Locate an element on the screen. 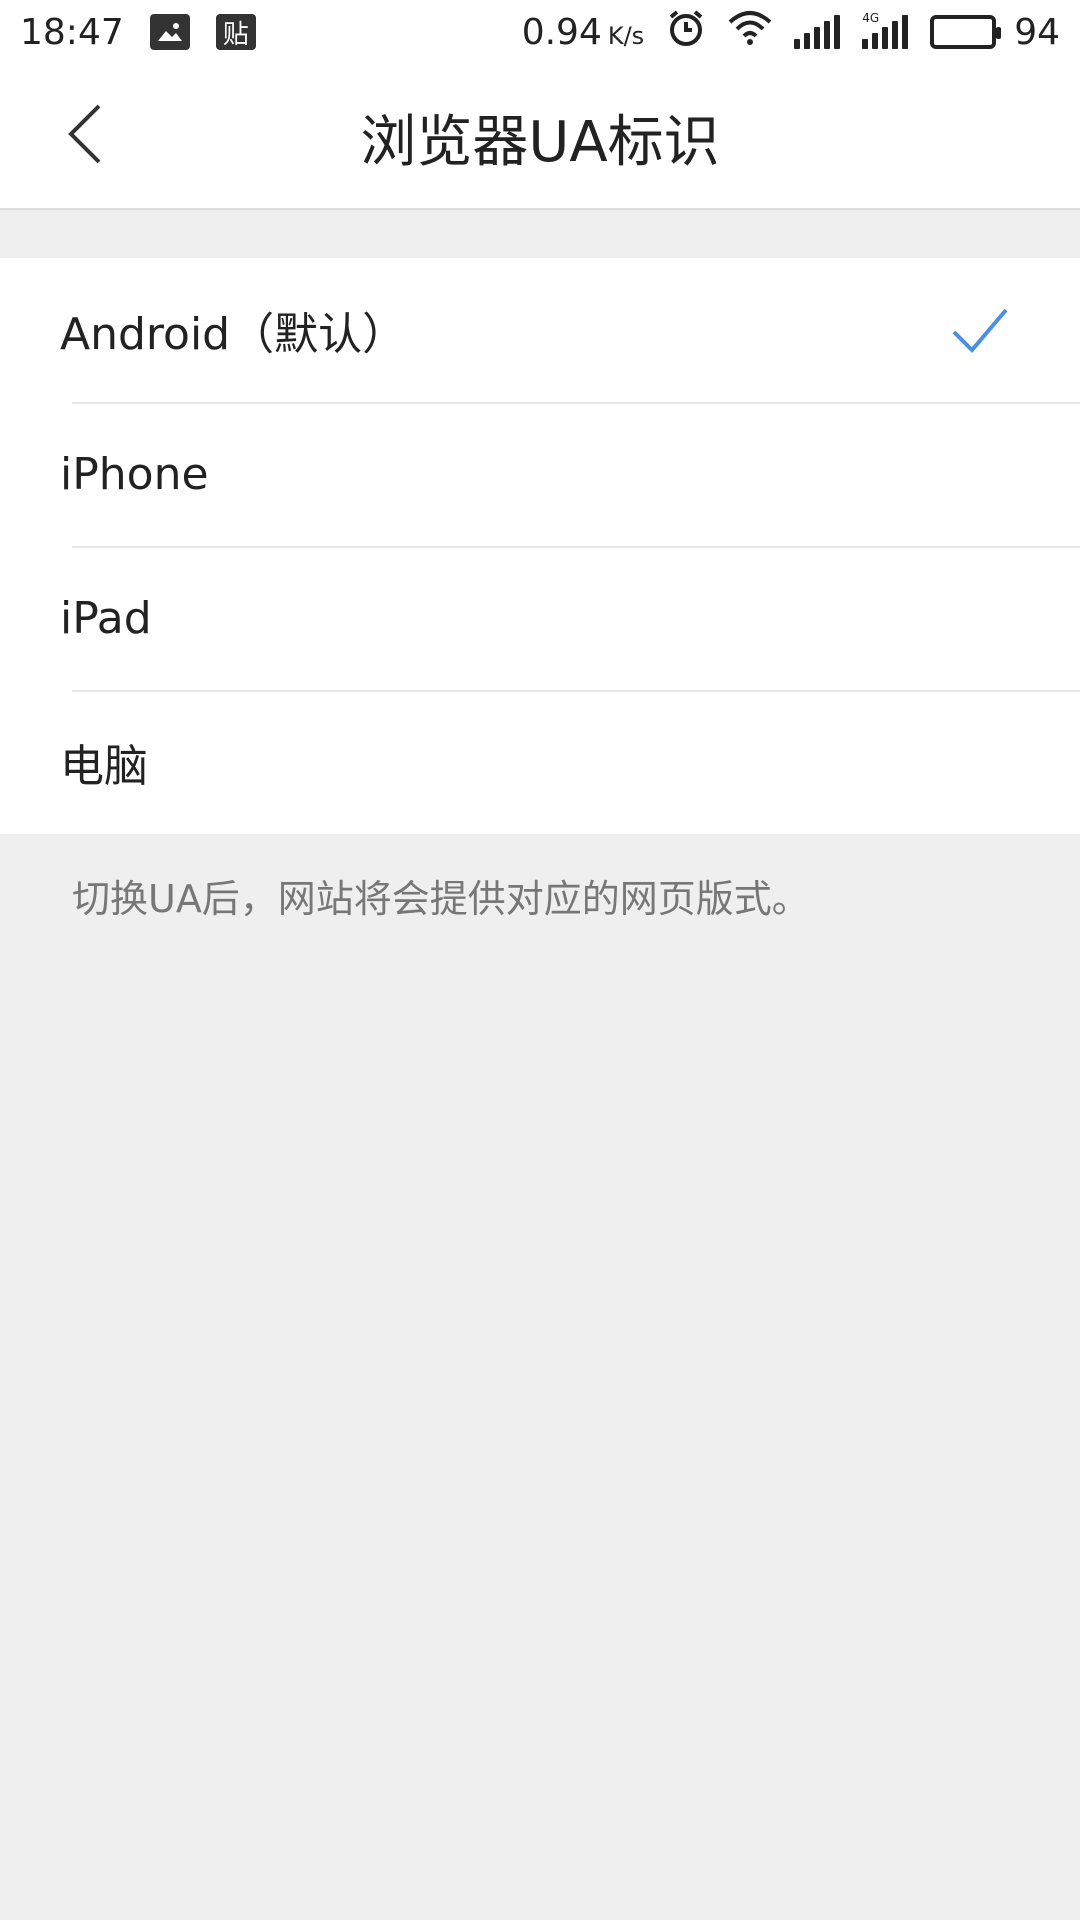 Image resolution: width=1080 pixels, height=1920 pixels. option-label: iPhone is located at coordinates (134, 474).